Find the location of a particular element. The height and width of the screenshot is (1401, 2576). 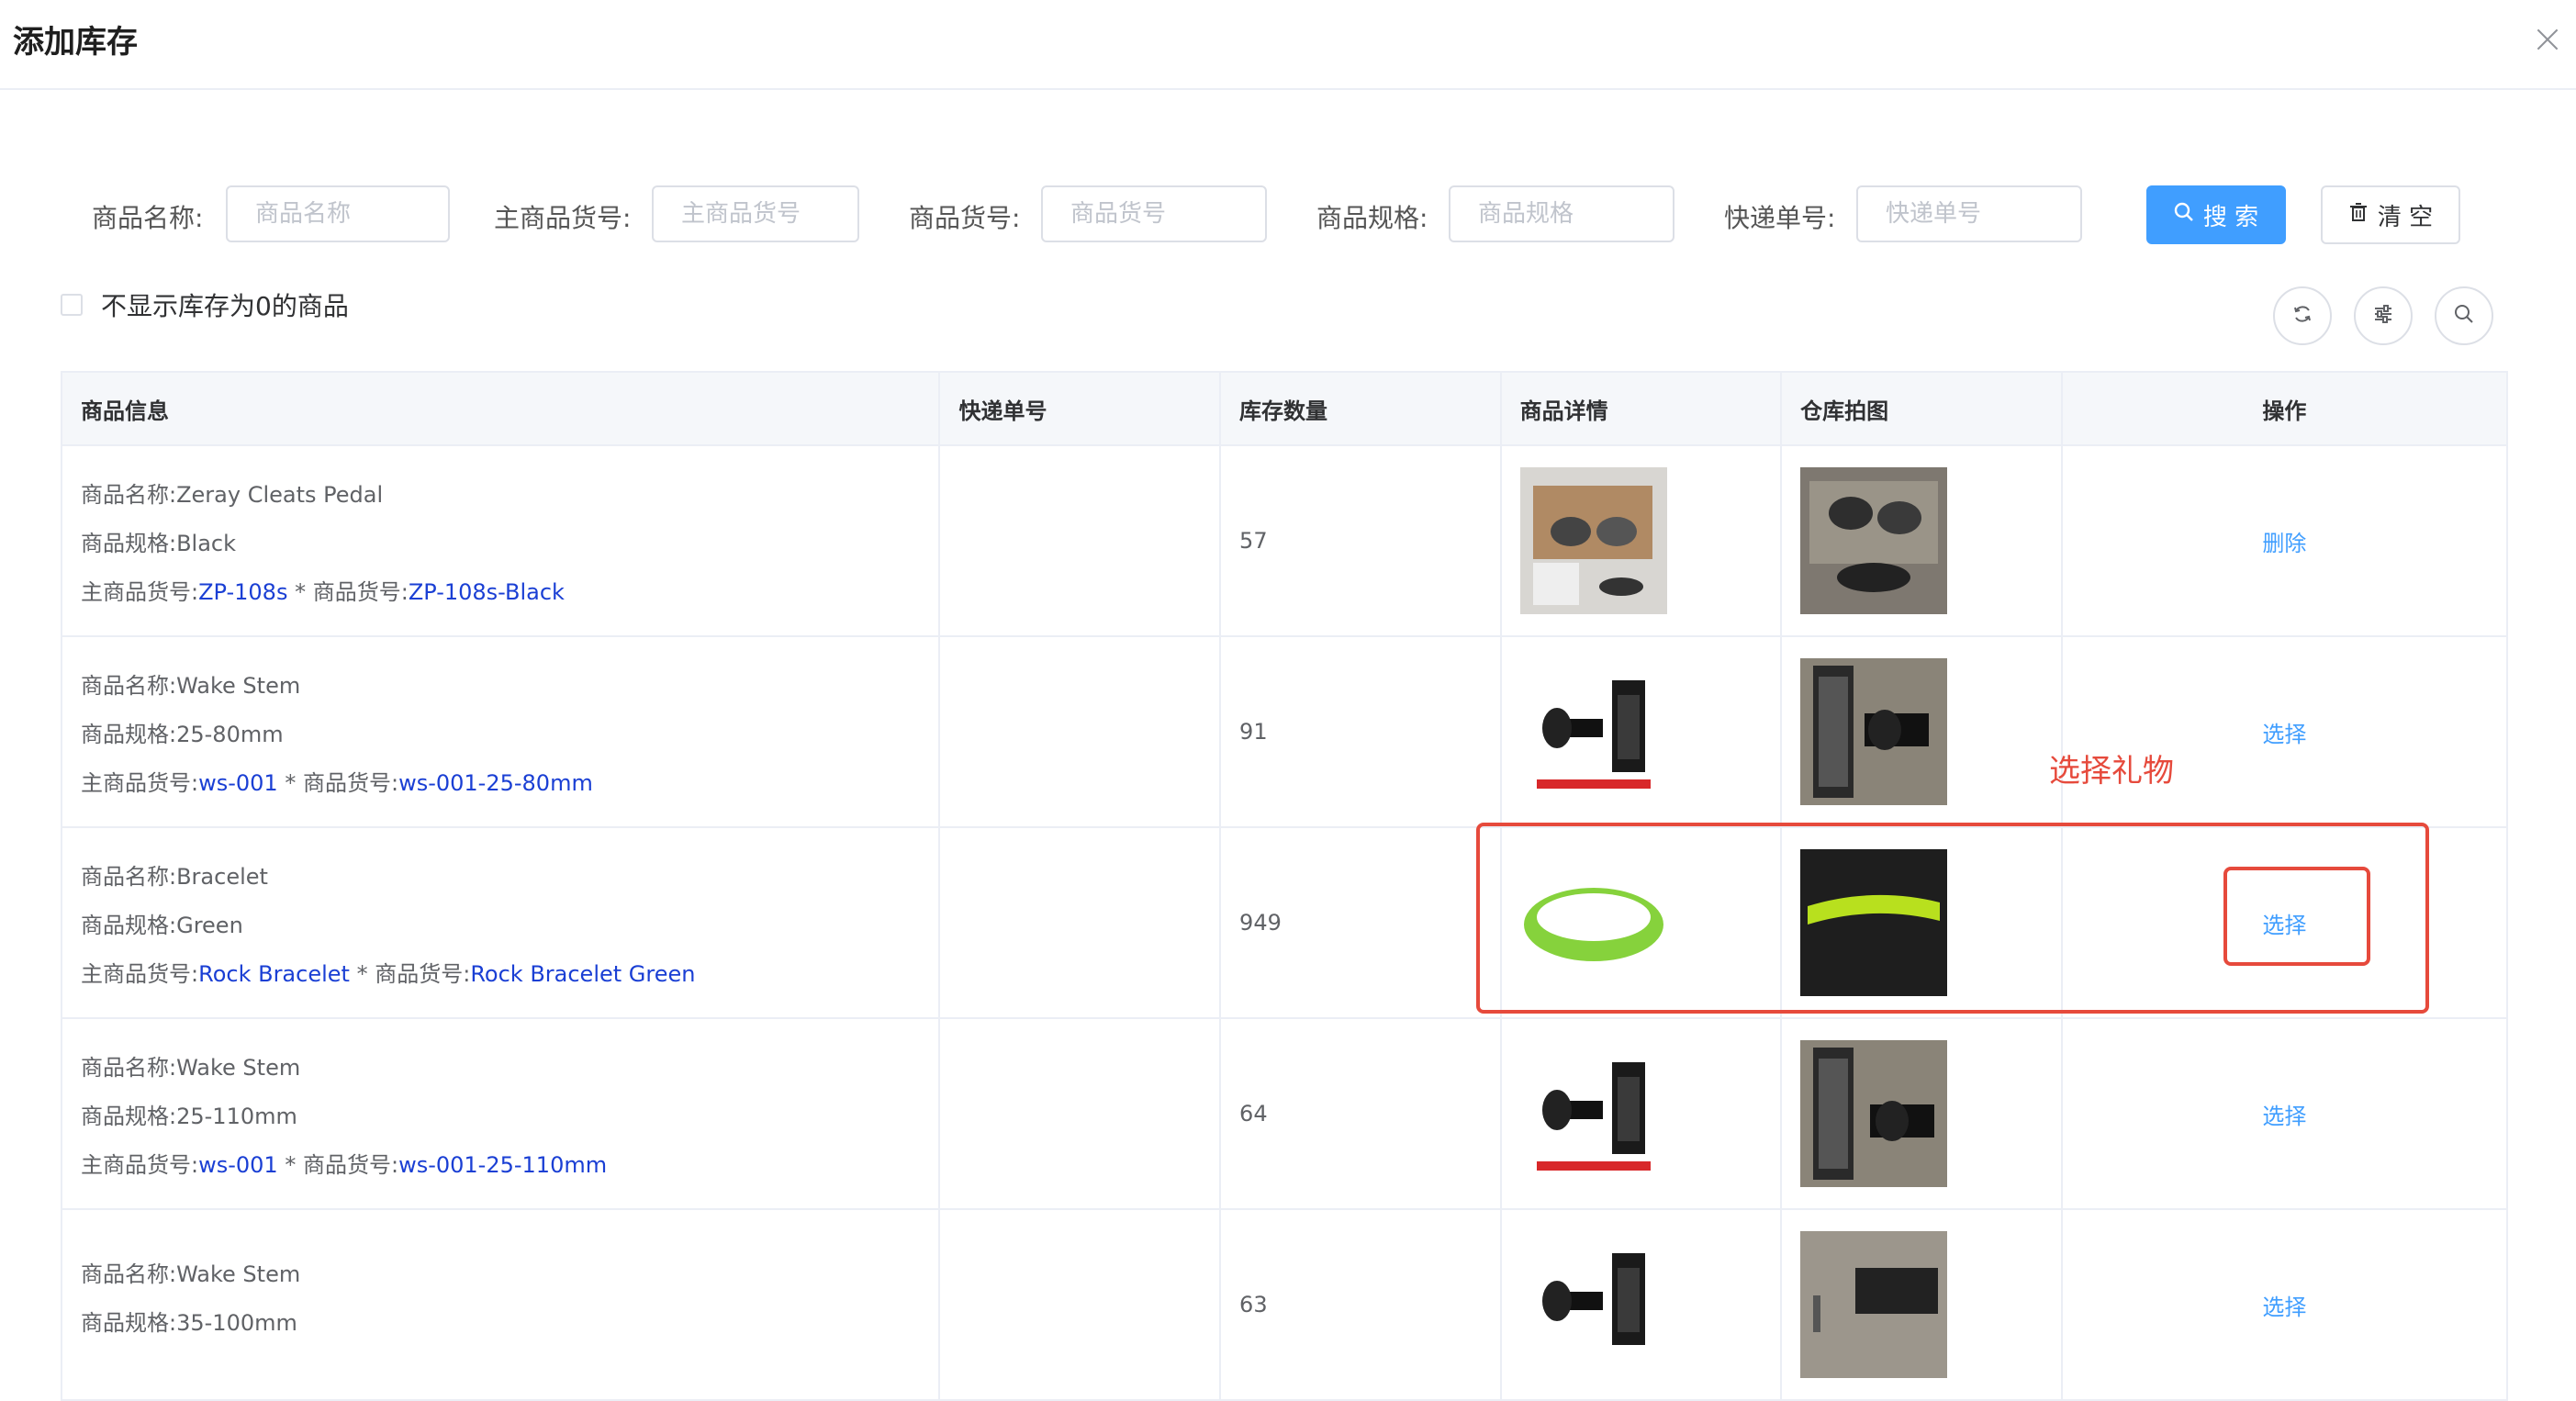

refresh-icon is located at coordinates (2302, 316).